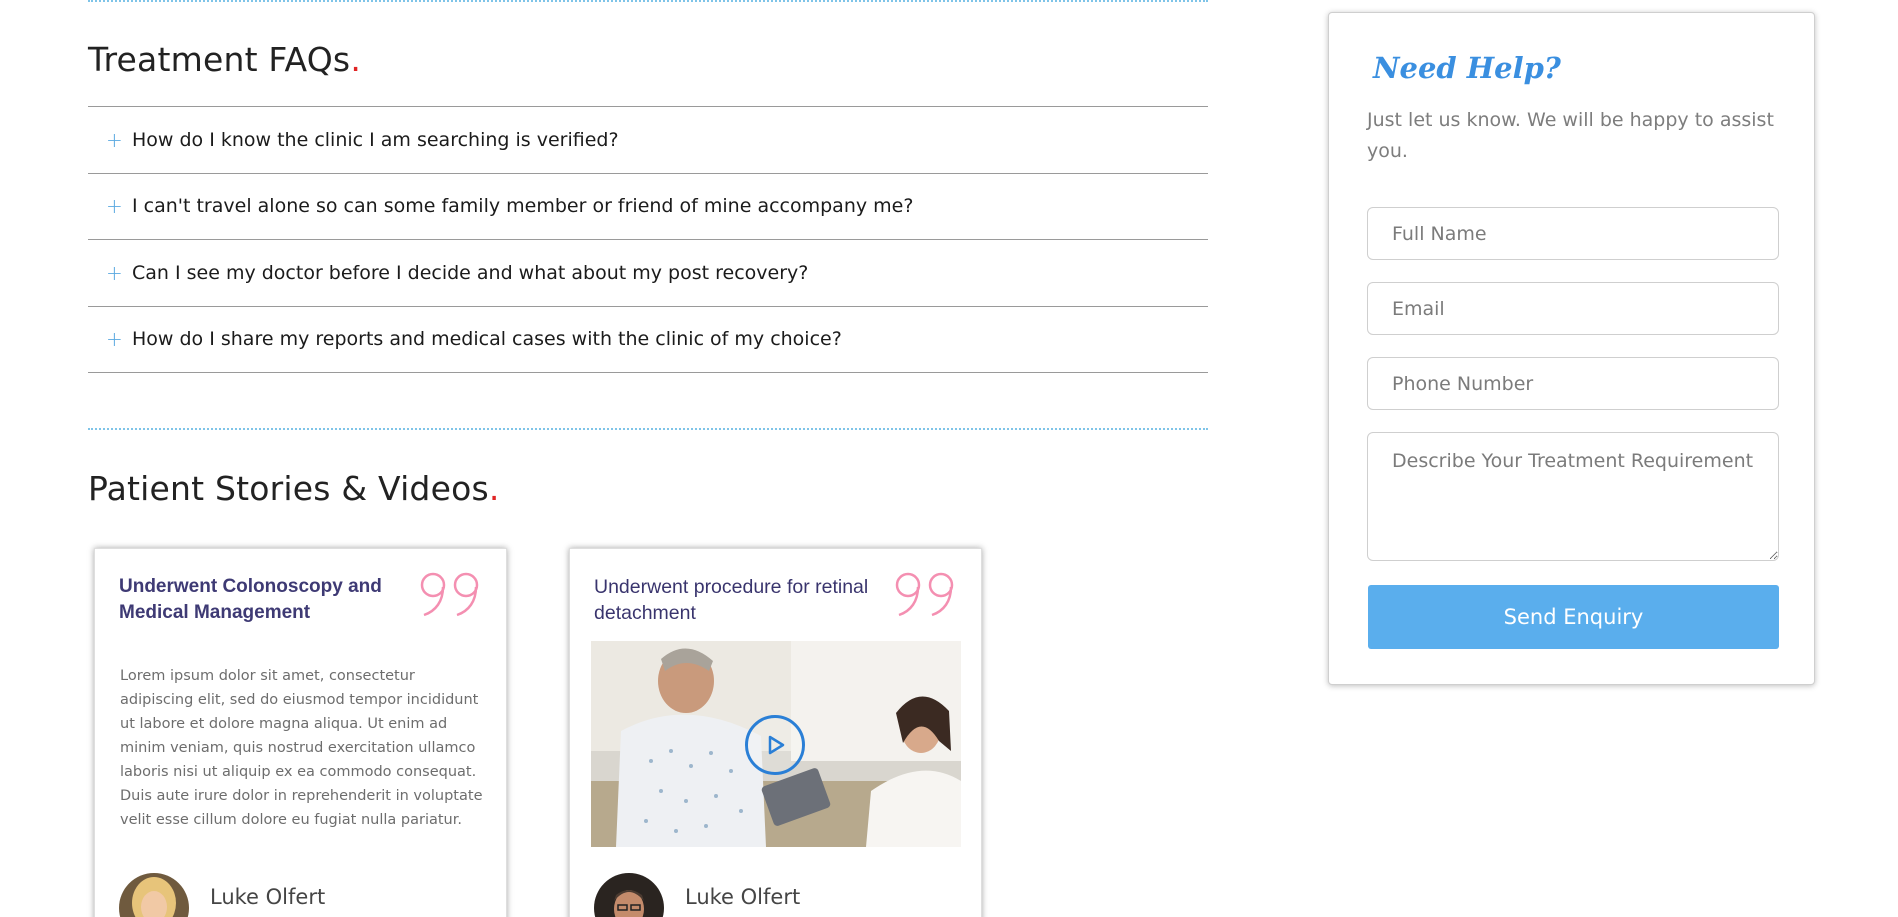  I want to click on play-button, so click(775, 745).